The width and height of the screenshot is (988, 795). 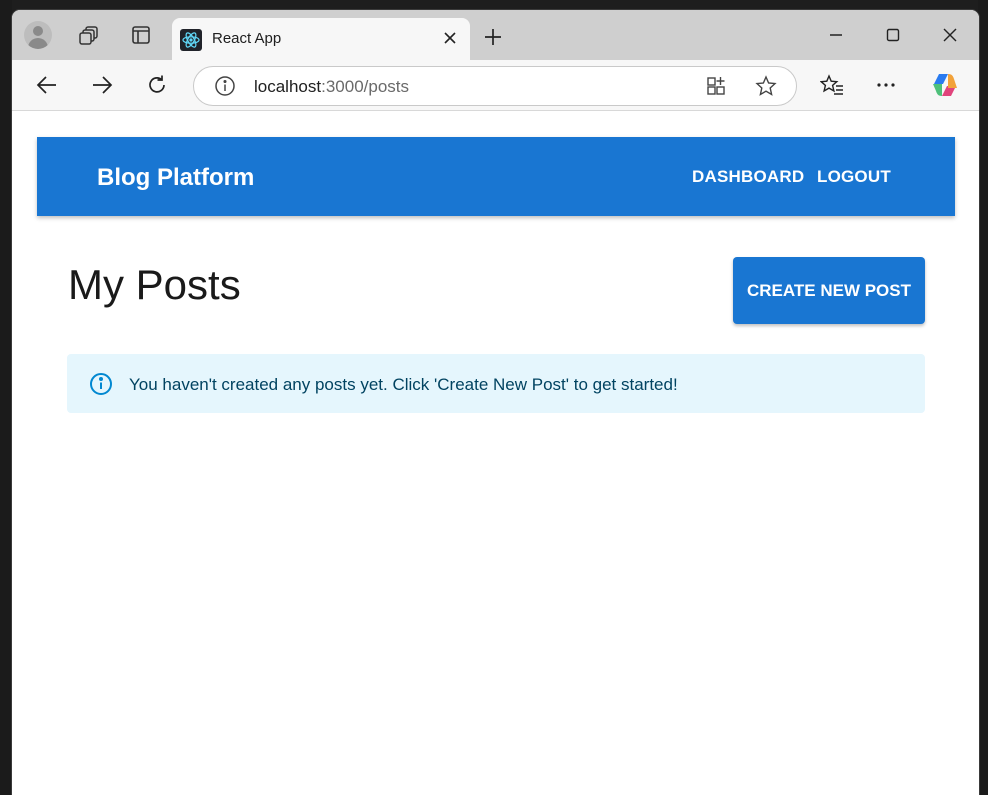 I want to click on background-terminal-left, so click(x=6, y=397).